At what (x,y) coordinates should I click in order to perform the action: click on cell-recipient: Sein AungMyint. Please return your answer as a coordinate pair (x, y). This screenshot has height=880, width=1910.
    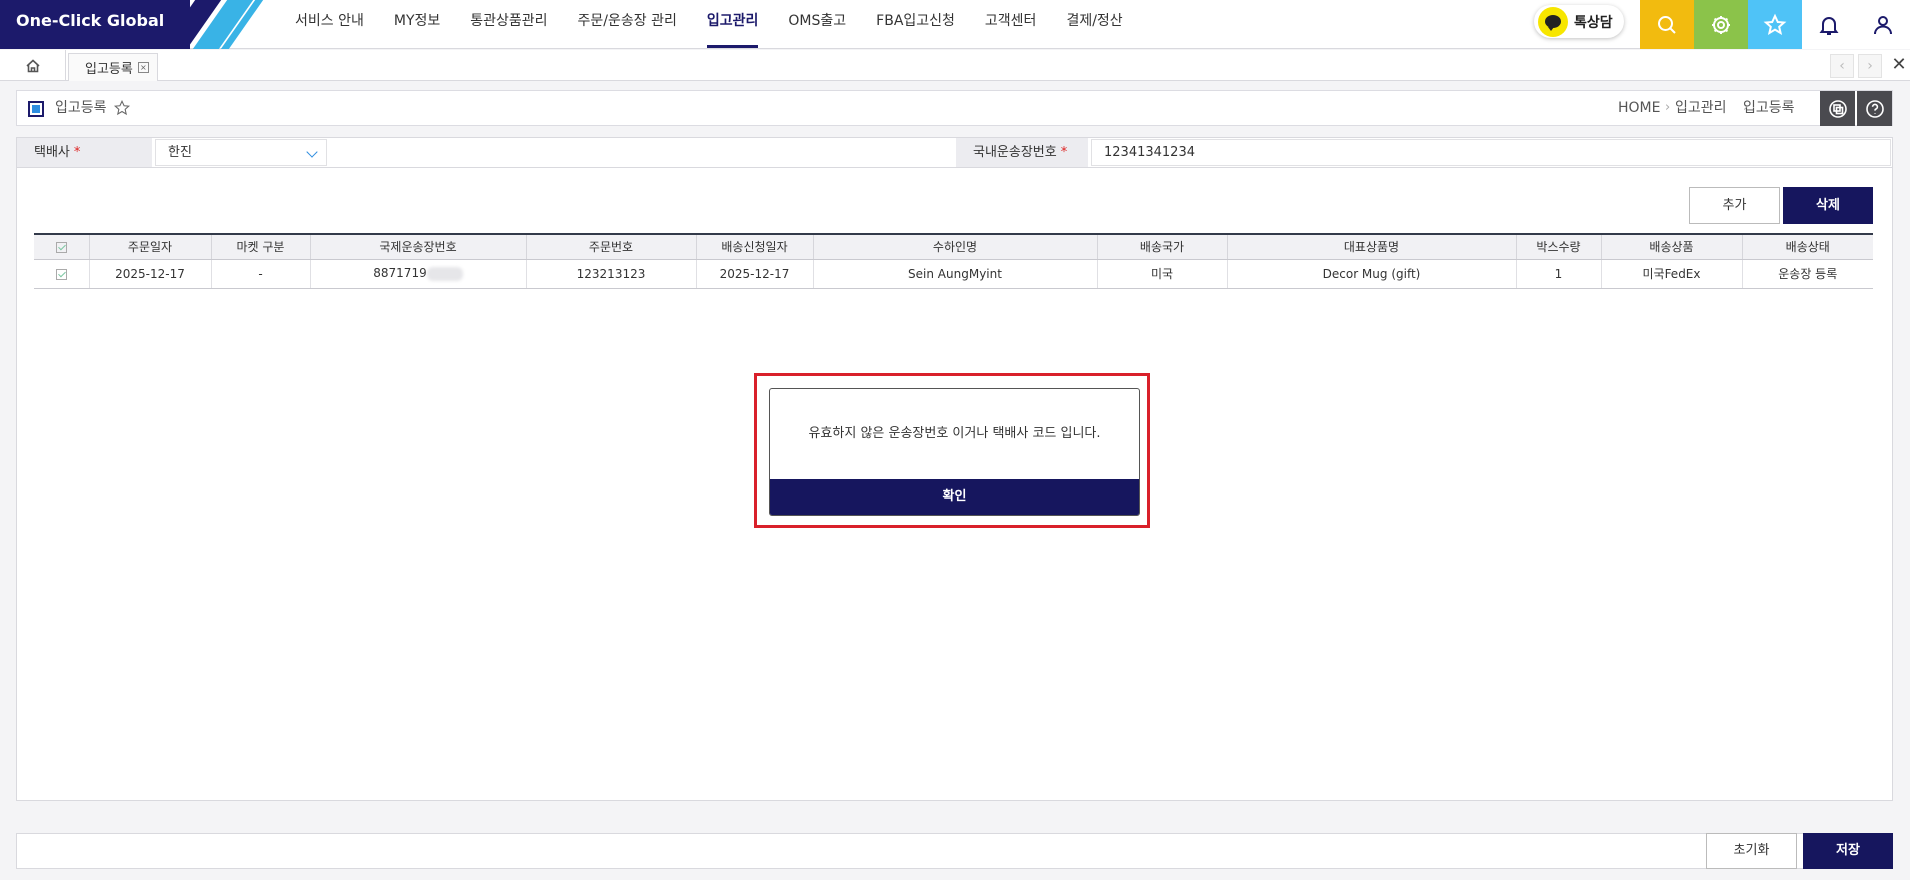
    Looking at the image, I should click on (955, 274).